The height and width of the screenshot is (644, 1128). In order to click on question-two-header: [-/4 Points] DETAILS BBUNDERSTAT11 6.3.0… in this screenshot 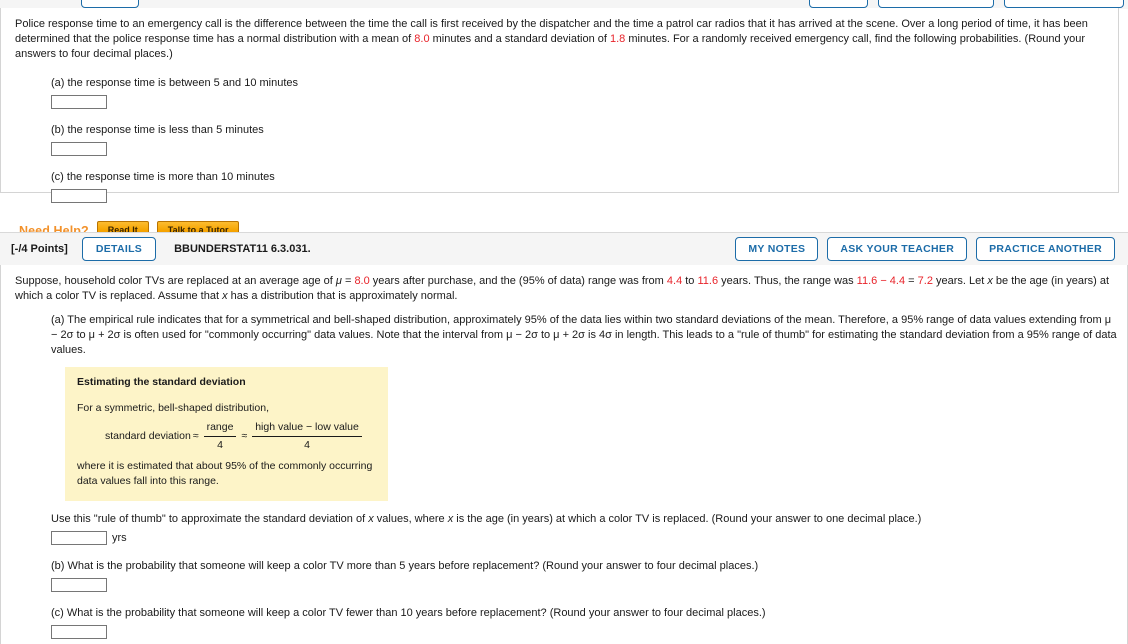, I will do `click(564, 248)`.